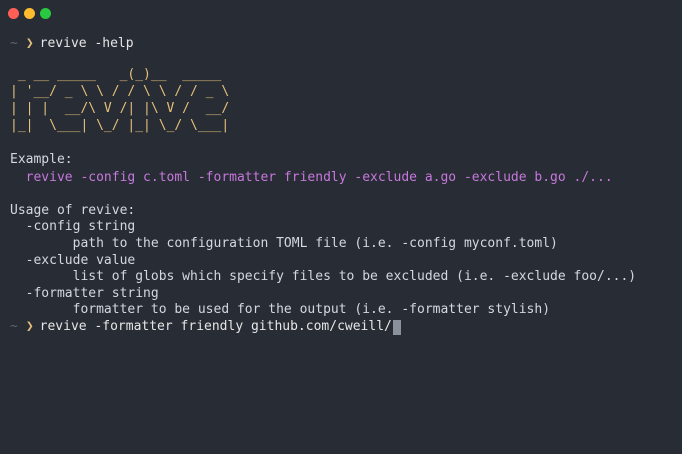 The image size is (682, 454). I want to click on usage-header: Usage of revive:, so click(73, 210).